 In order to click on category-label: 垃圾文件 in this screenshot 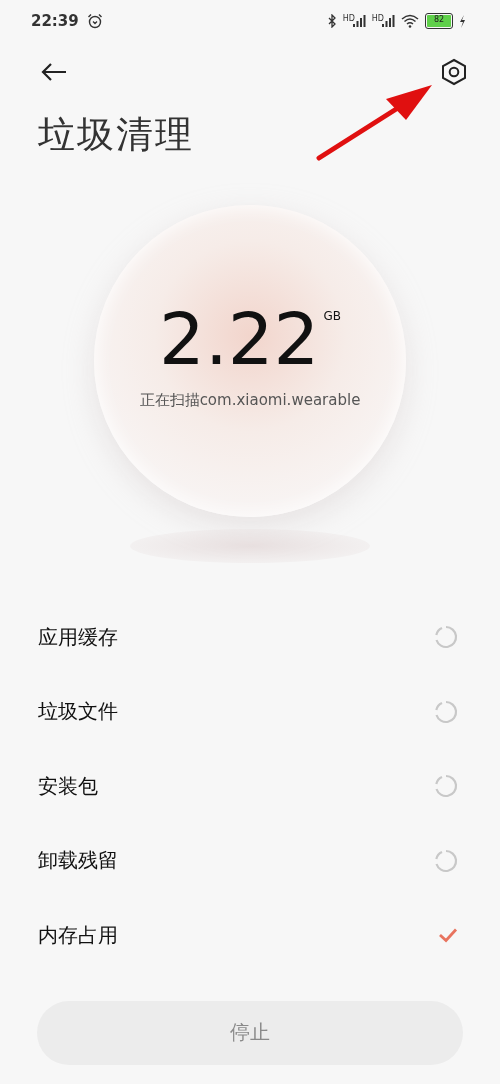, I will do `click(78, 712)`.